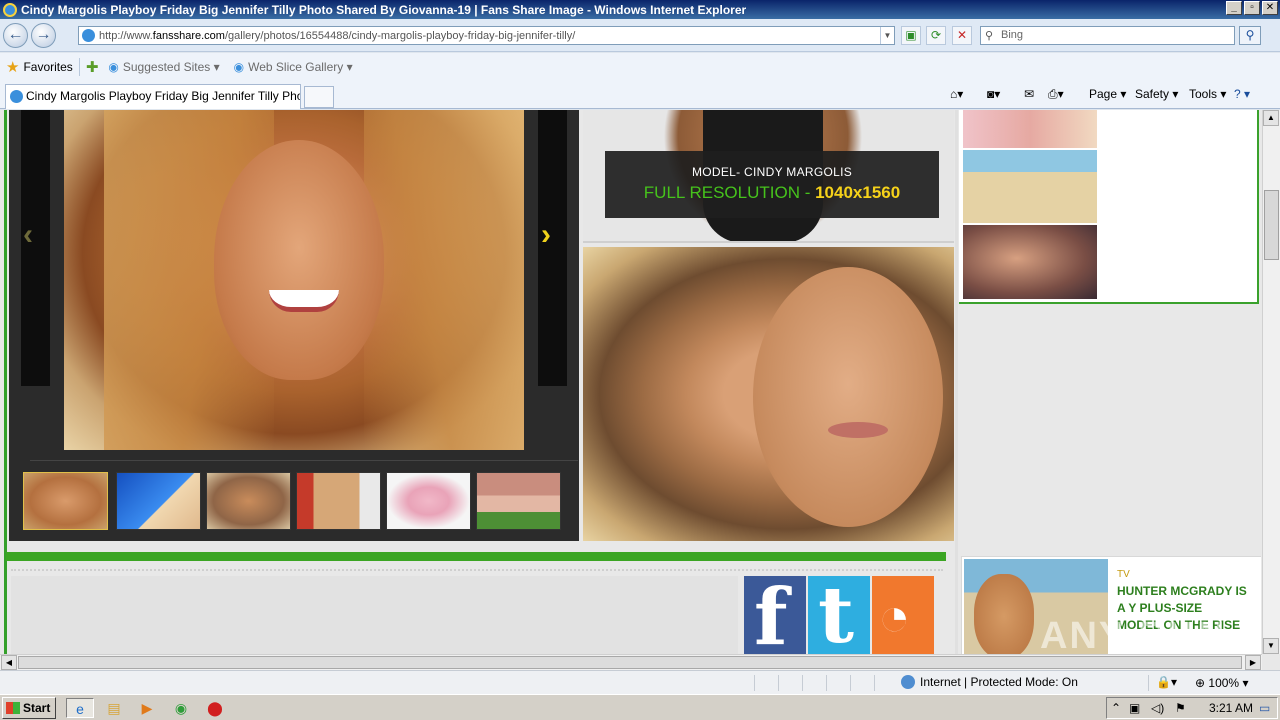 Image resolution: width=1280 pixels, height=720 pixels. Describe the element at coordinates (319, 97) in the screenshot. I see `new-tab-button` at that location.